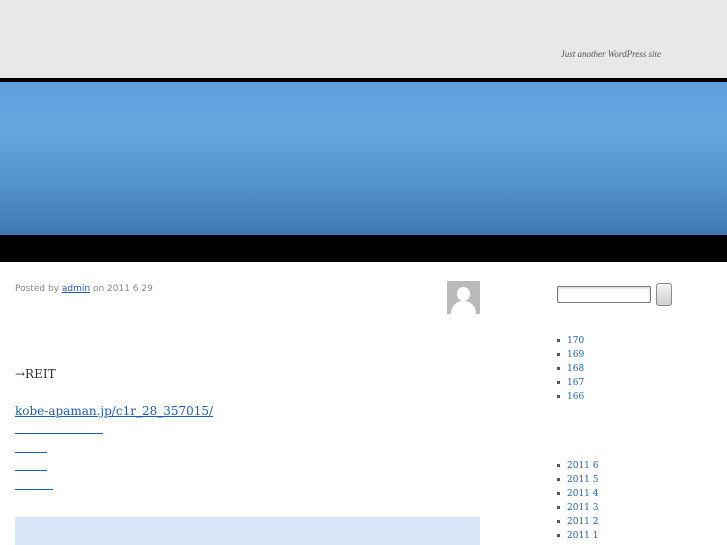  I want to click on recent-post-item-label: 167, so click(575, 383).